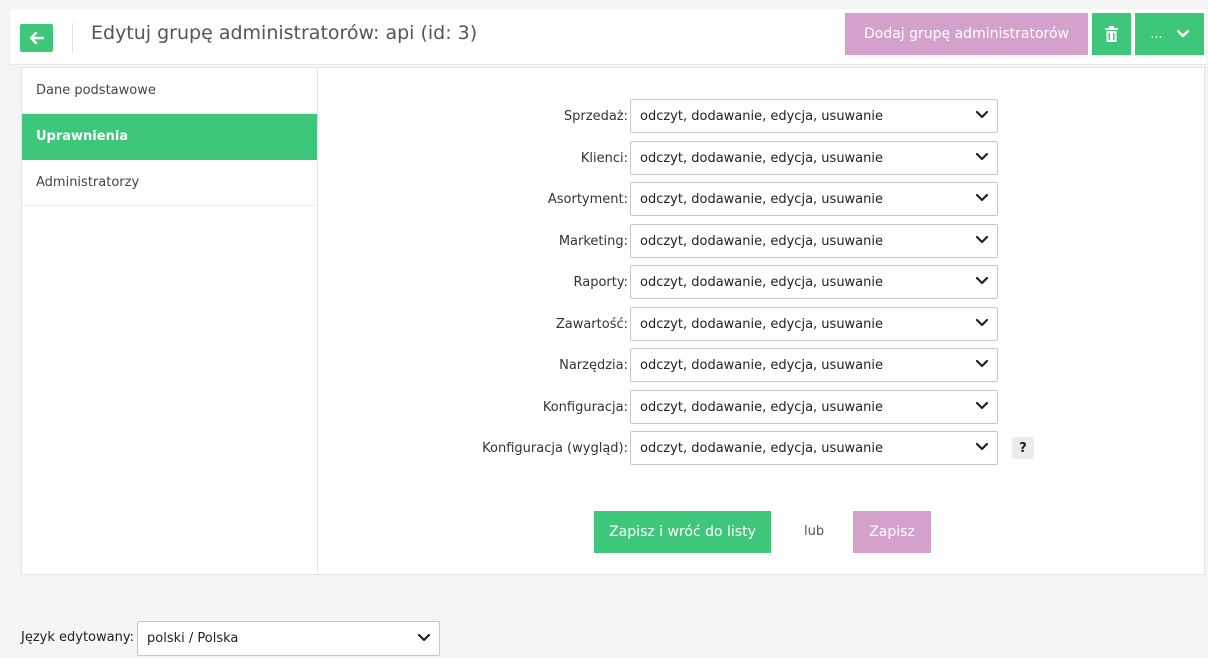 The height and width of the screenshot is (658, 1208). I want to click on field-label: Narzędzia:, so click(593, 365).